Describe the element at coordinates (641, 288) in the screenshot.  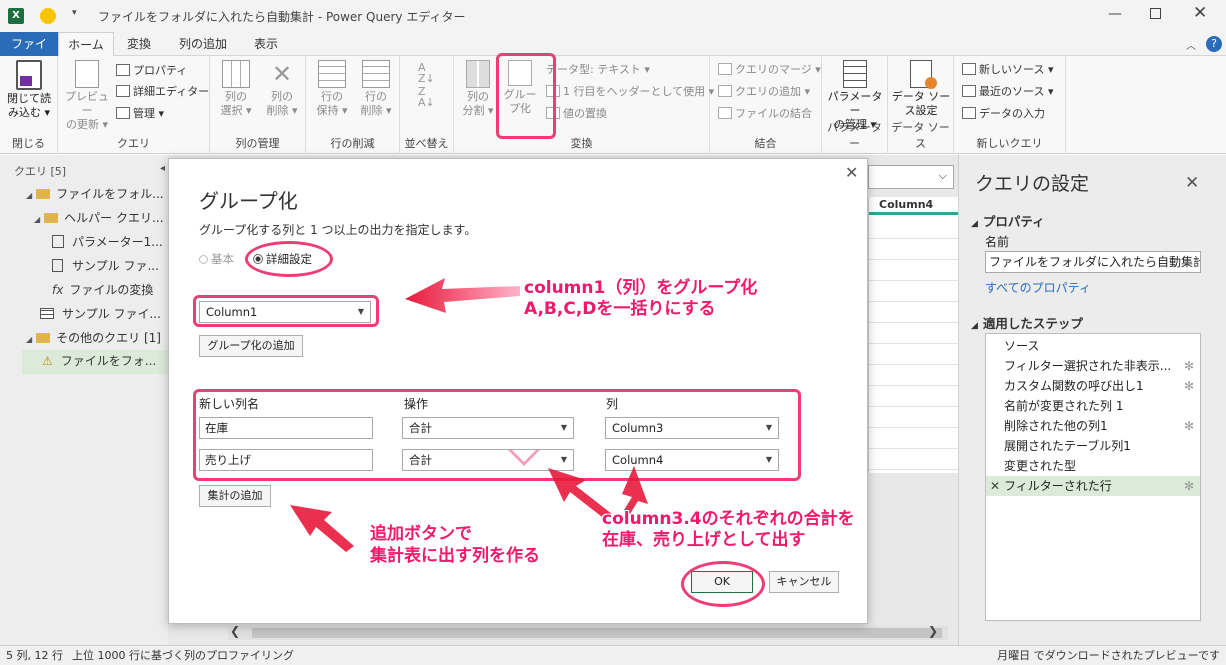
I see `annotation-group-line1: column1（列）をグループ化` at that location.